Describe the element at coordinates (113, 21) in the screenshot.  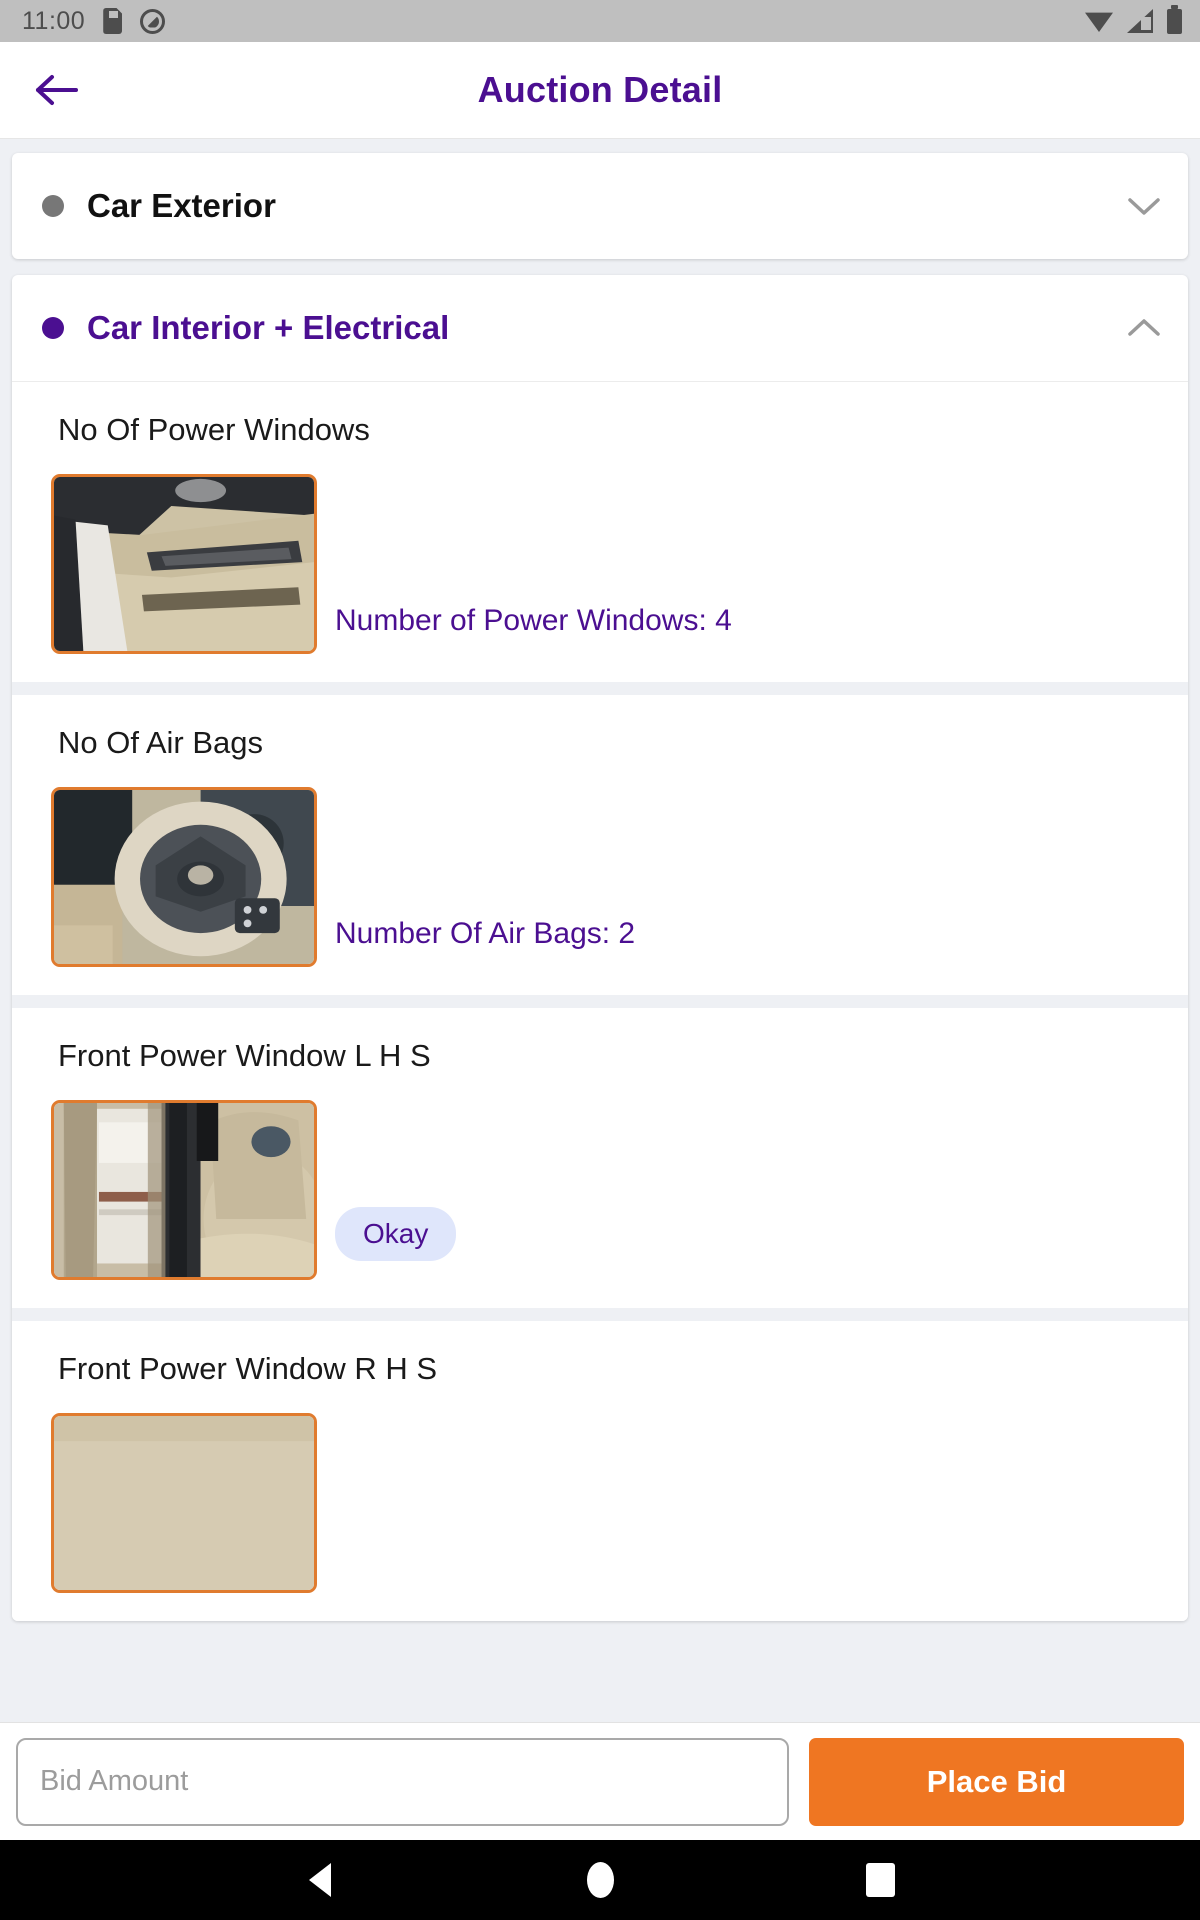
I see `sd-card-icon` at that location.